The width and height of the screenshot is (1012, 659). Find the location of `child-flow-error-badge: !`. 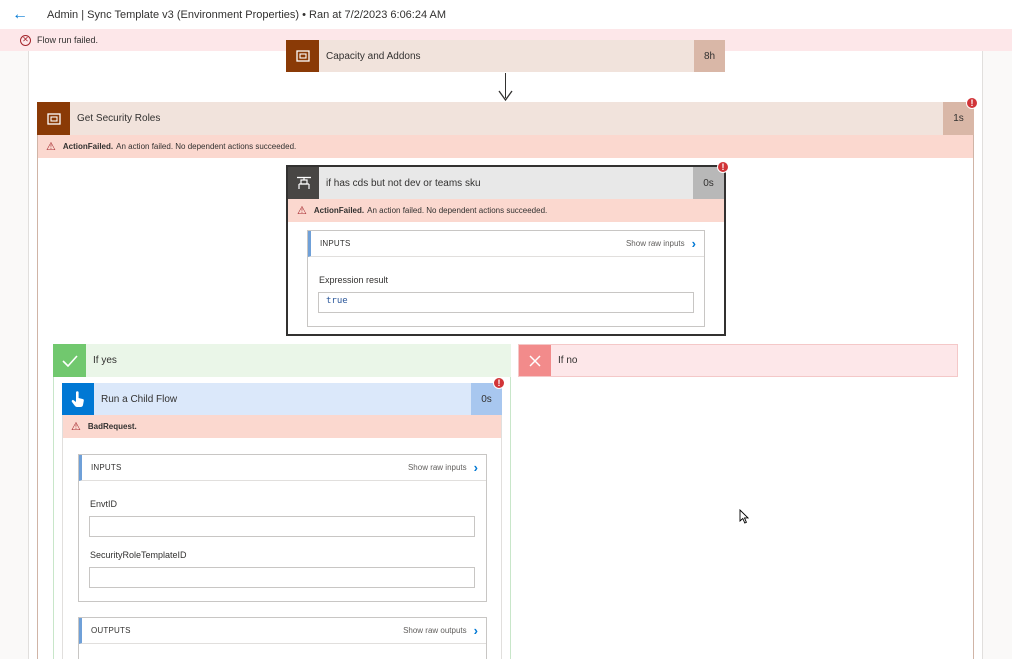

child-flow-error-badge: ! is located at coordinates (499, 383).